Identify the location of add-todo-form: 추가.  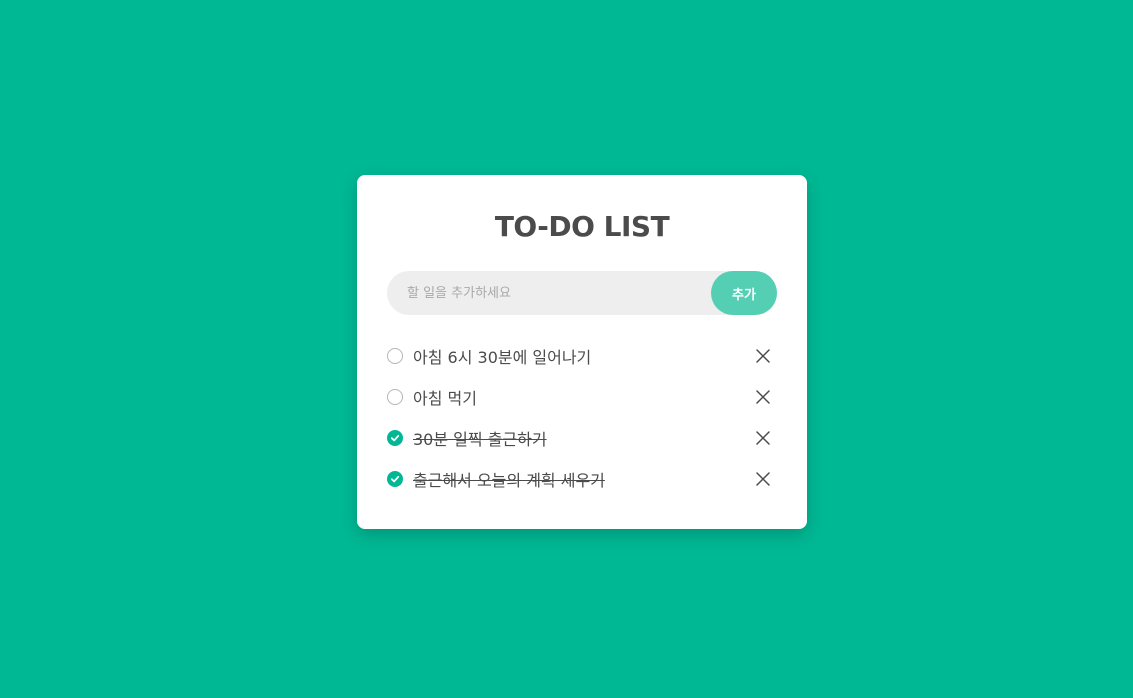
(582, 293).